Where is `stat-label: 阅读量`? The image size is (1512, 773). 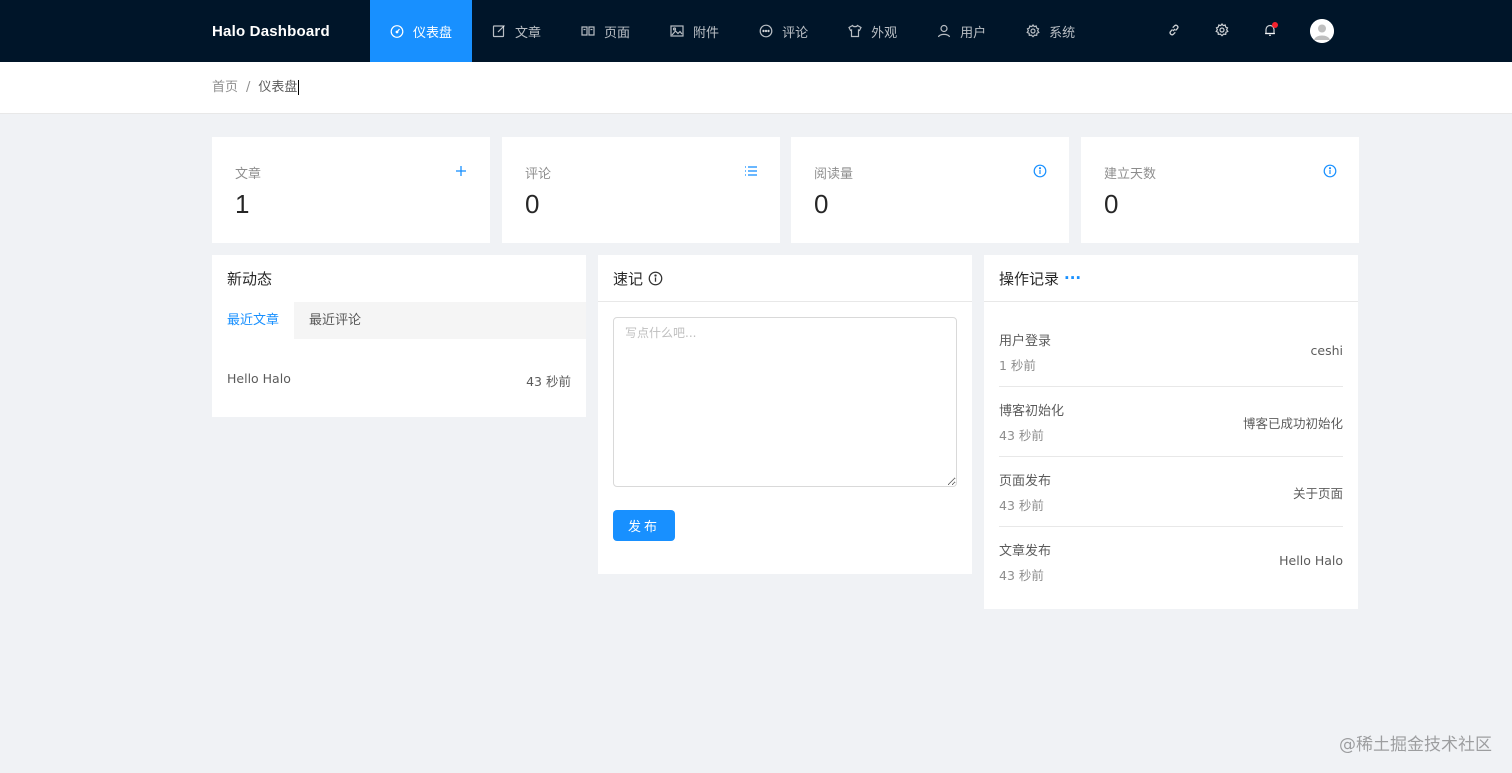 stat-label: 阅读量 is located at coordinates (834, 174).